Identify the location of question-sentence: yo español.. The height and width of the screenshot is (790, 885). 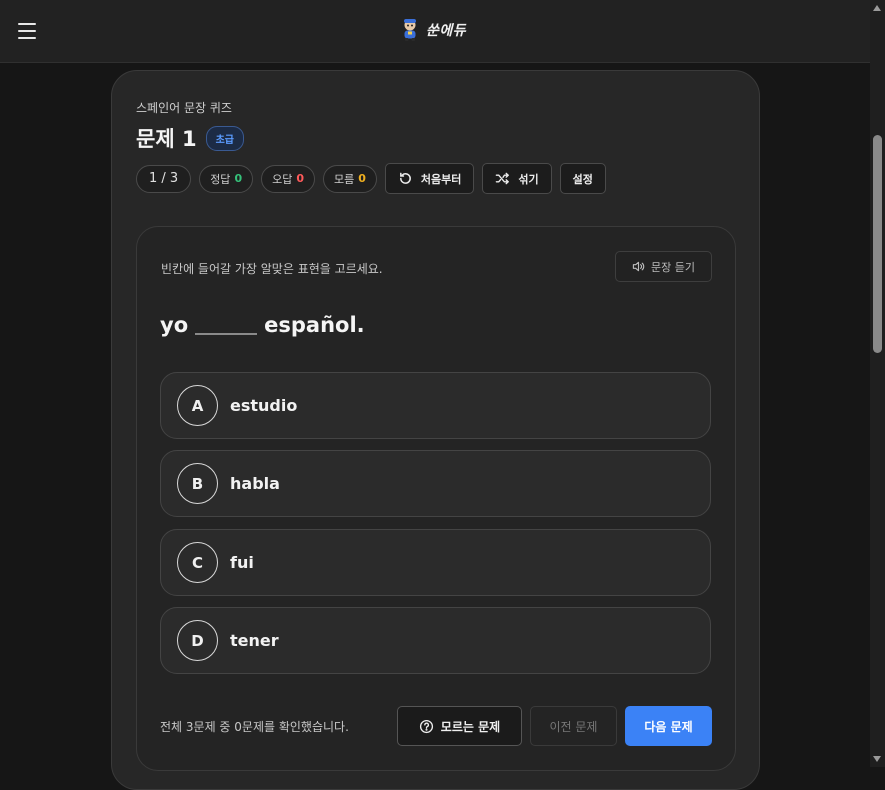
(262, 324).